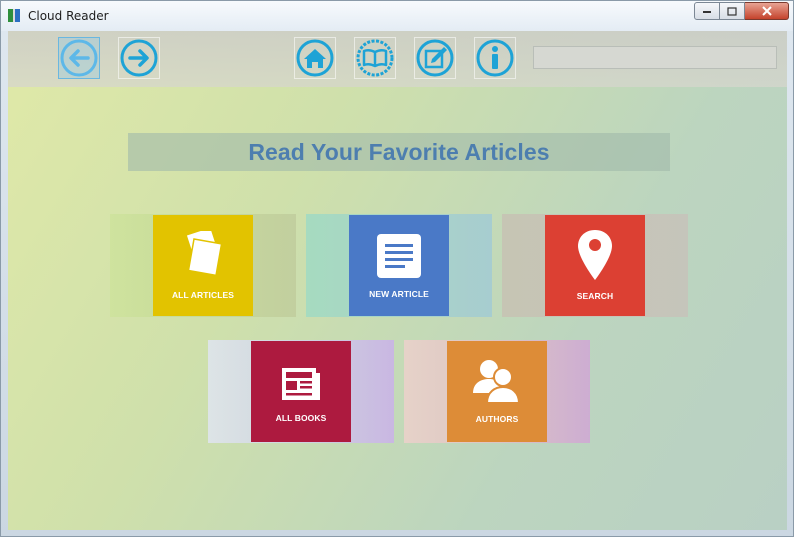 The height and width of the screenshot is (537, 794). What do you see at coordinates (68, 16) in the screenshot?
I see `window-title: Cloud Reader` at bounding box center [68, 16].